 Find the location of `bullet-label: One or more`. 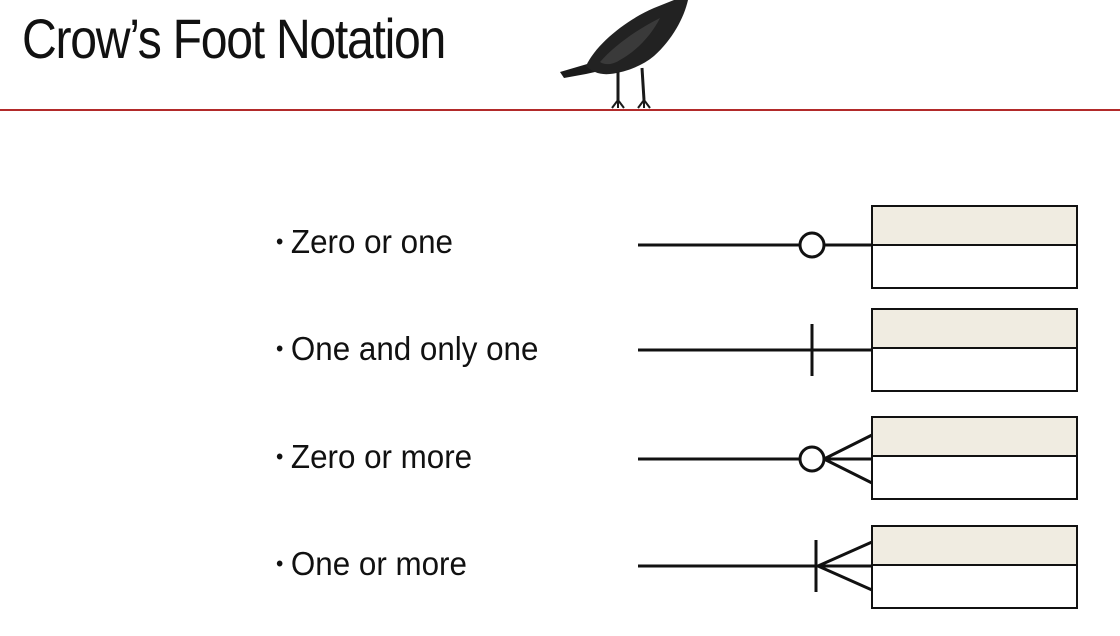

bullet-label: One or more is located at coordinates (378, 563).